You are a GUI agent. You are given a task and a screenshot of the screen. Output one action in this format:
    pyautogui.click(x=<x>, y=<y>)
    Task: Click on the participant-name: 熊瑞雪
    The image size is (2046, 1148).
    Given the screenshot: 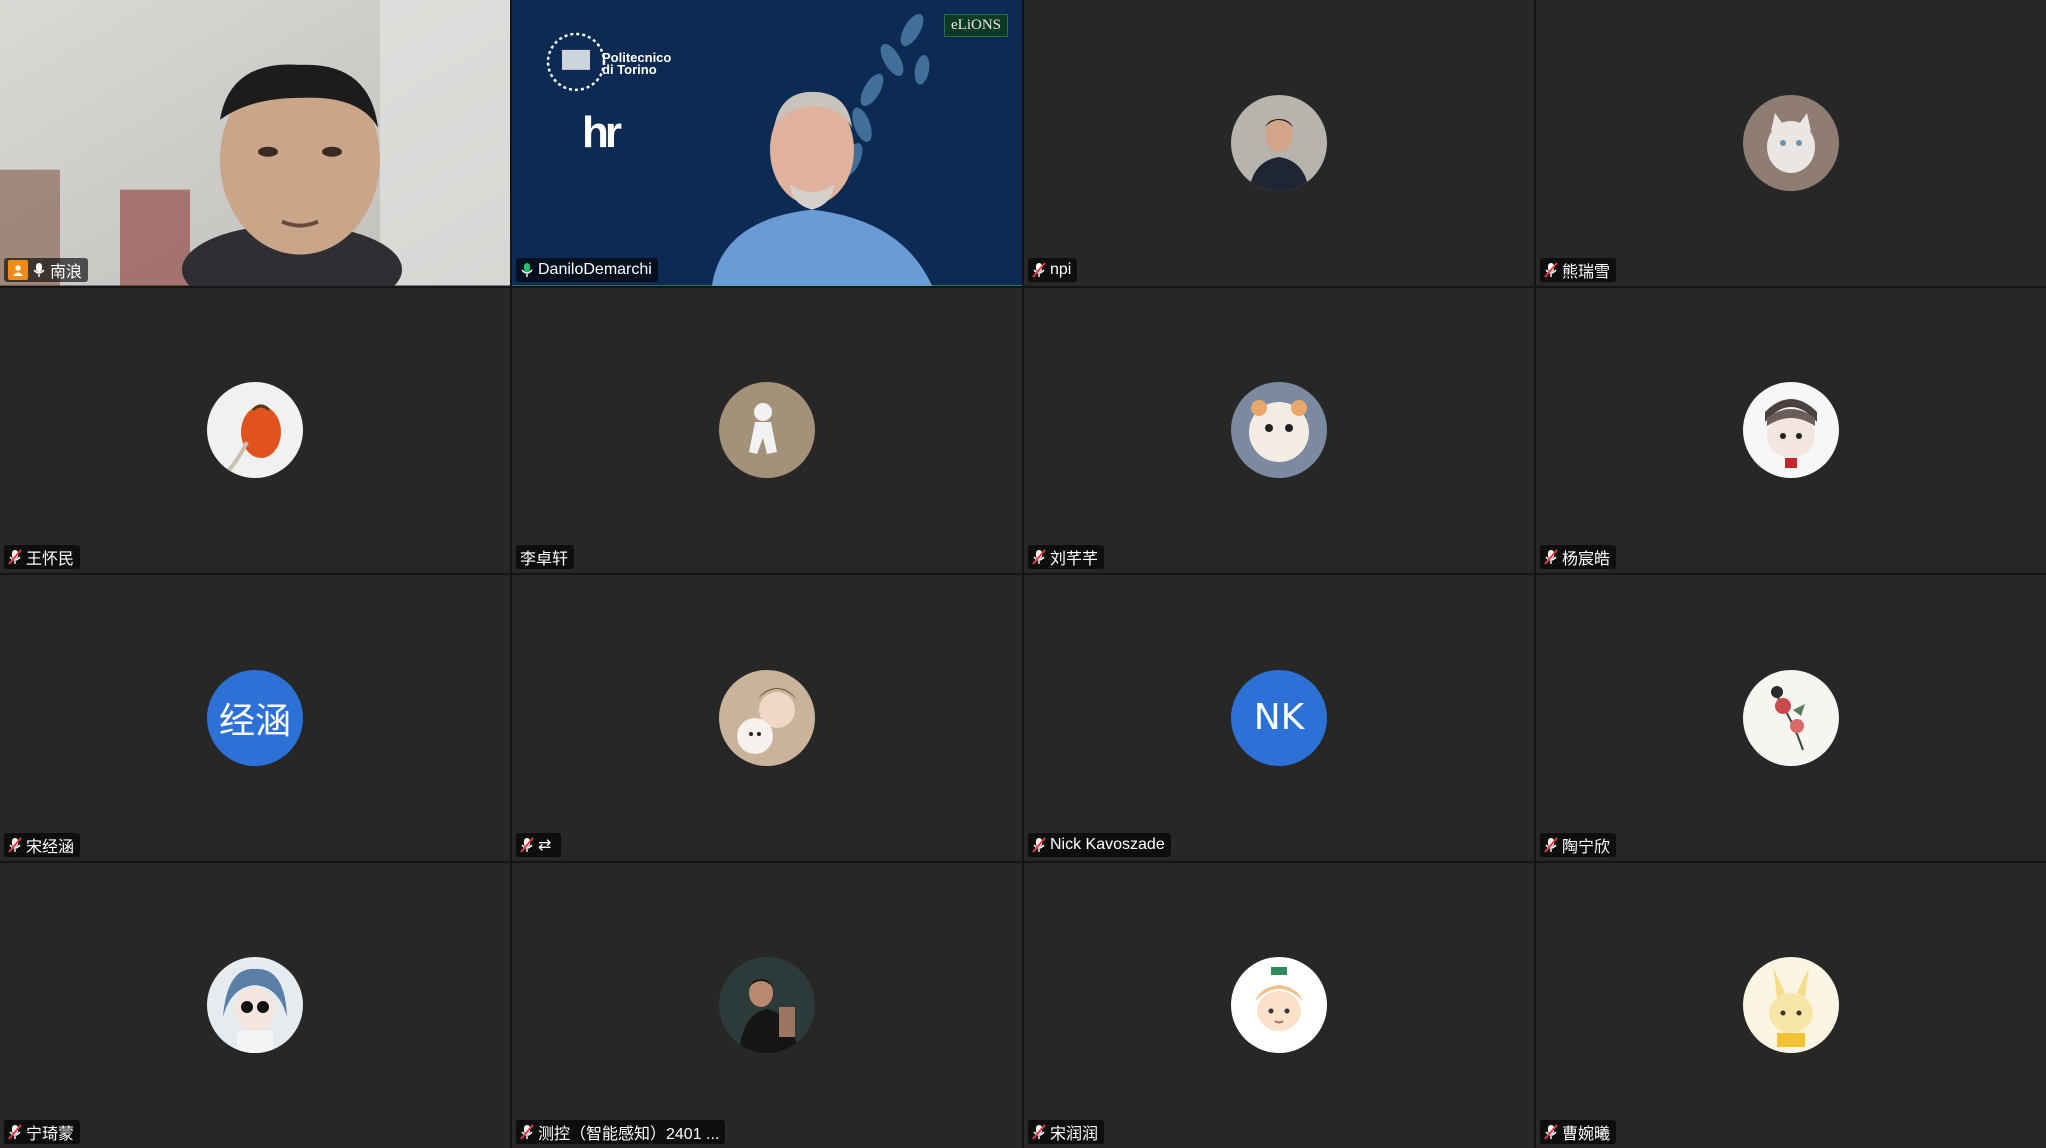 What is the action you would take?
    pyautogui.click(x=1586, y=272)
    